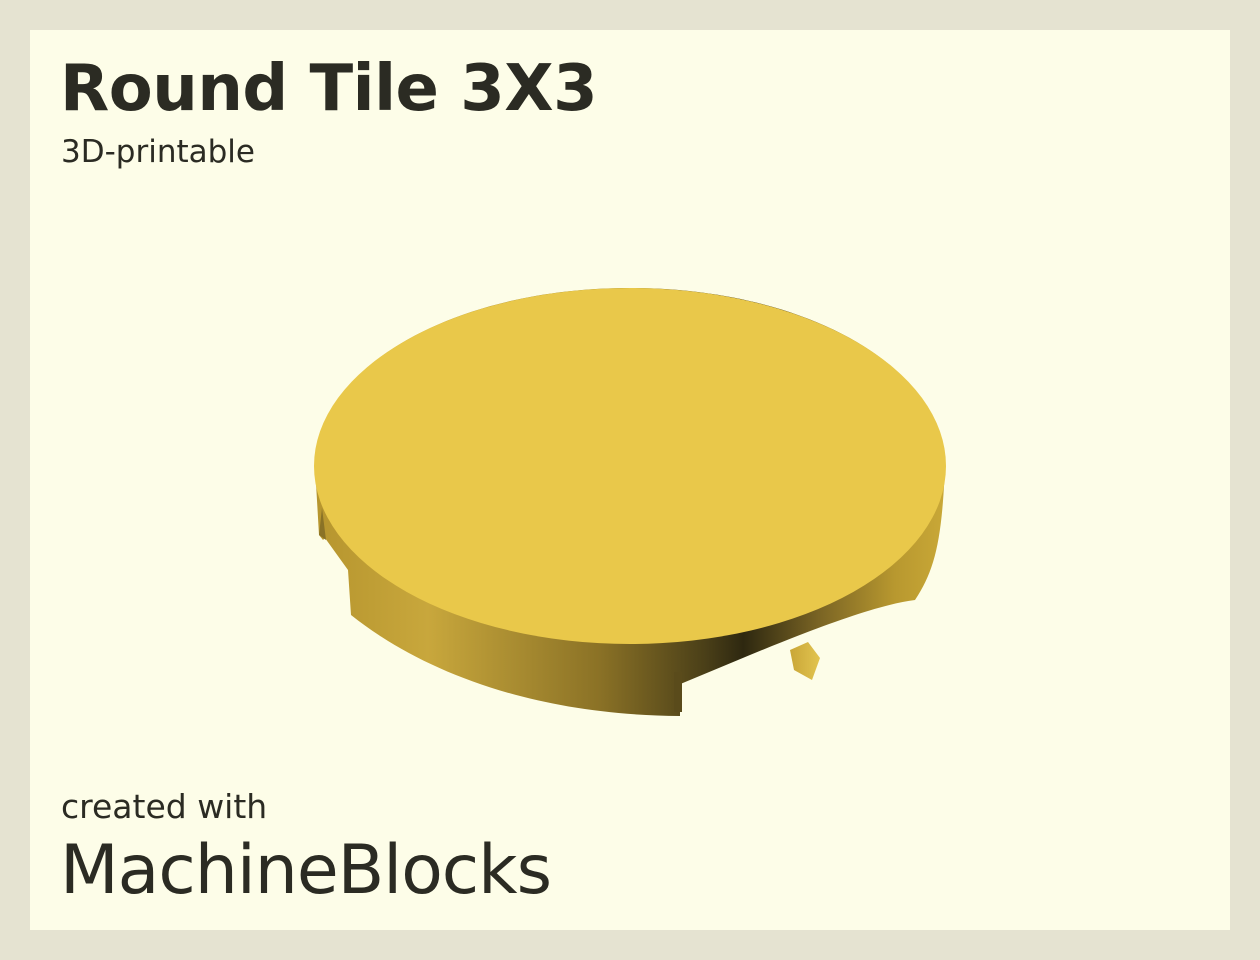  Describe the element at coordinates (306, 870) in the screenshot. I see `brand-name: MachineBlocks` at that location.